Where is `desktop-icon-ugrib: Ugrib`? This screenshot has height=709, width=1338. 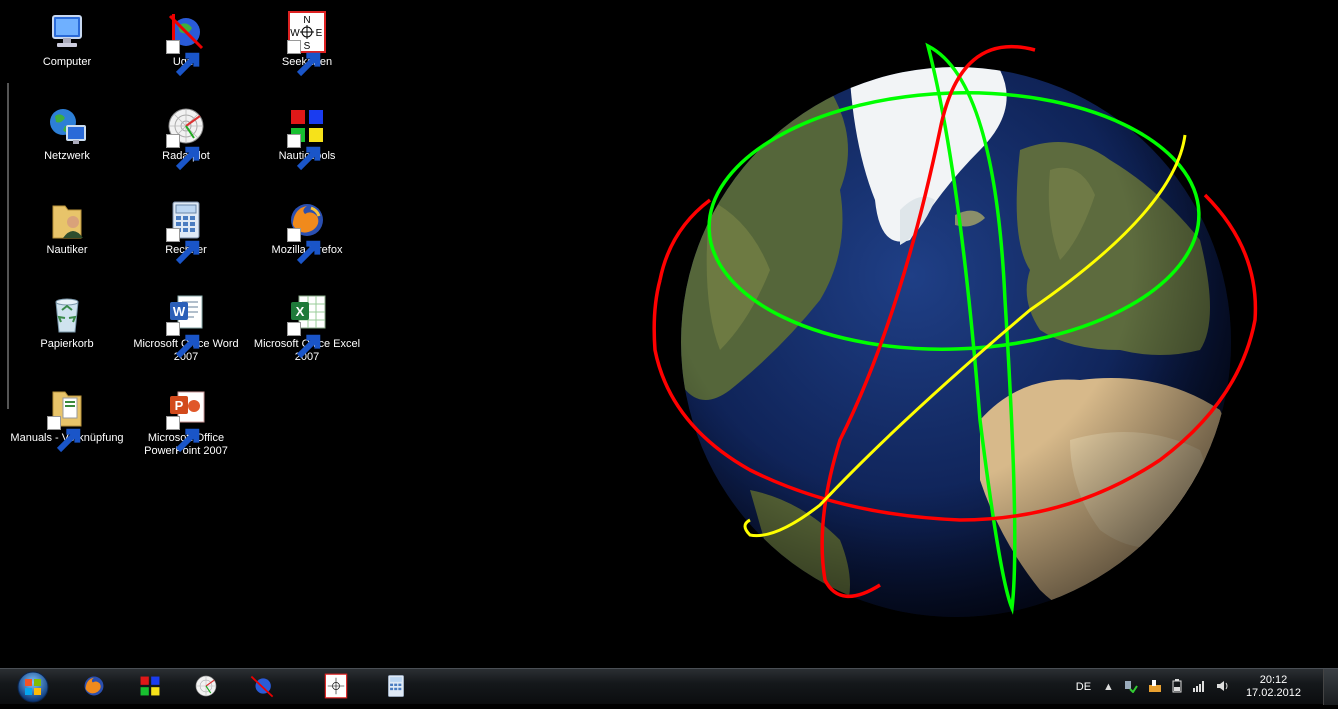
desktop-icon-ugrib: Ugrib is located at coordinates (186, 43).